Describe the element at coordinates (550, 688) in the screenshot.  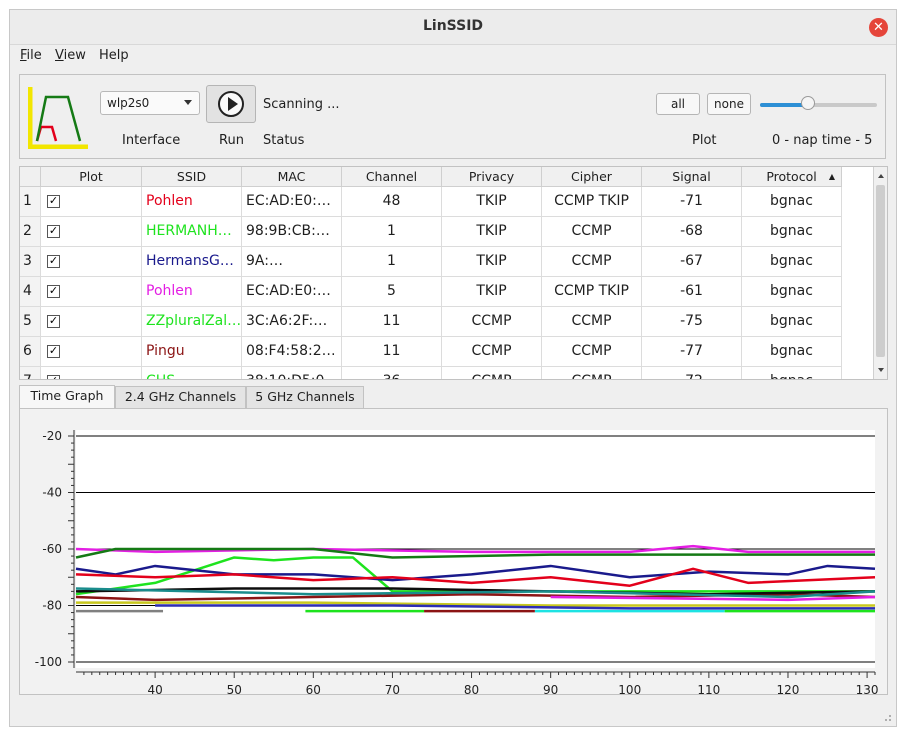
I see `x-tick-label: 90` at that location.